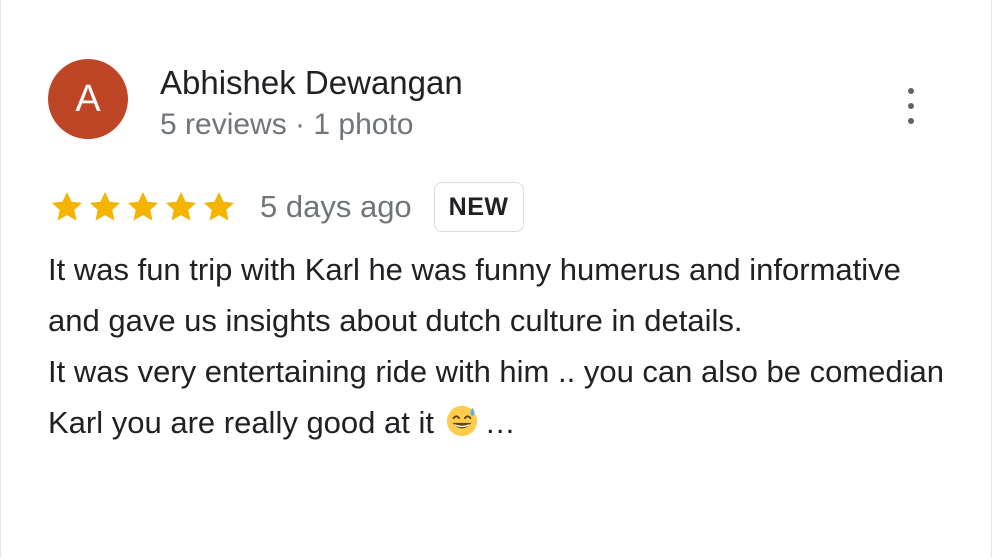  Describe the element at coordinates (88, 99) in the screenshot. I see `avatar: A` at that location.